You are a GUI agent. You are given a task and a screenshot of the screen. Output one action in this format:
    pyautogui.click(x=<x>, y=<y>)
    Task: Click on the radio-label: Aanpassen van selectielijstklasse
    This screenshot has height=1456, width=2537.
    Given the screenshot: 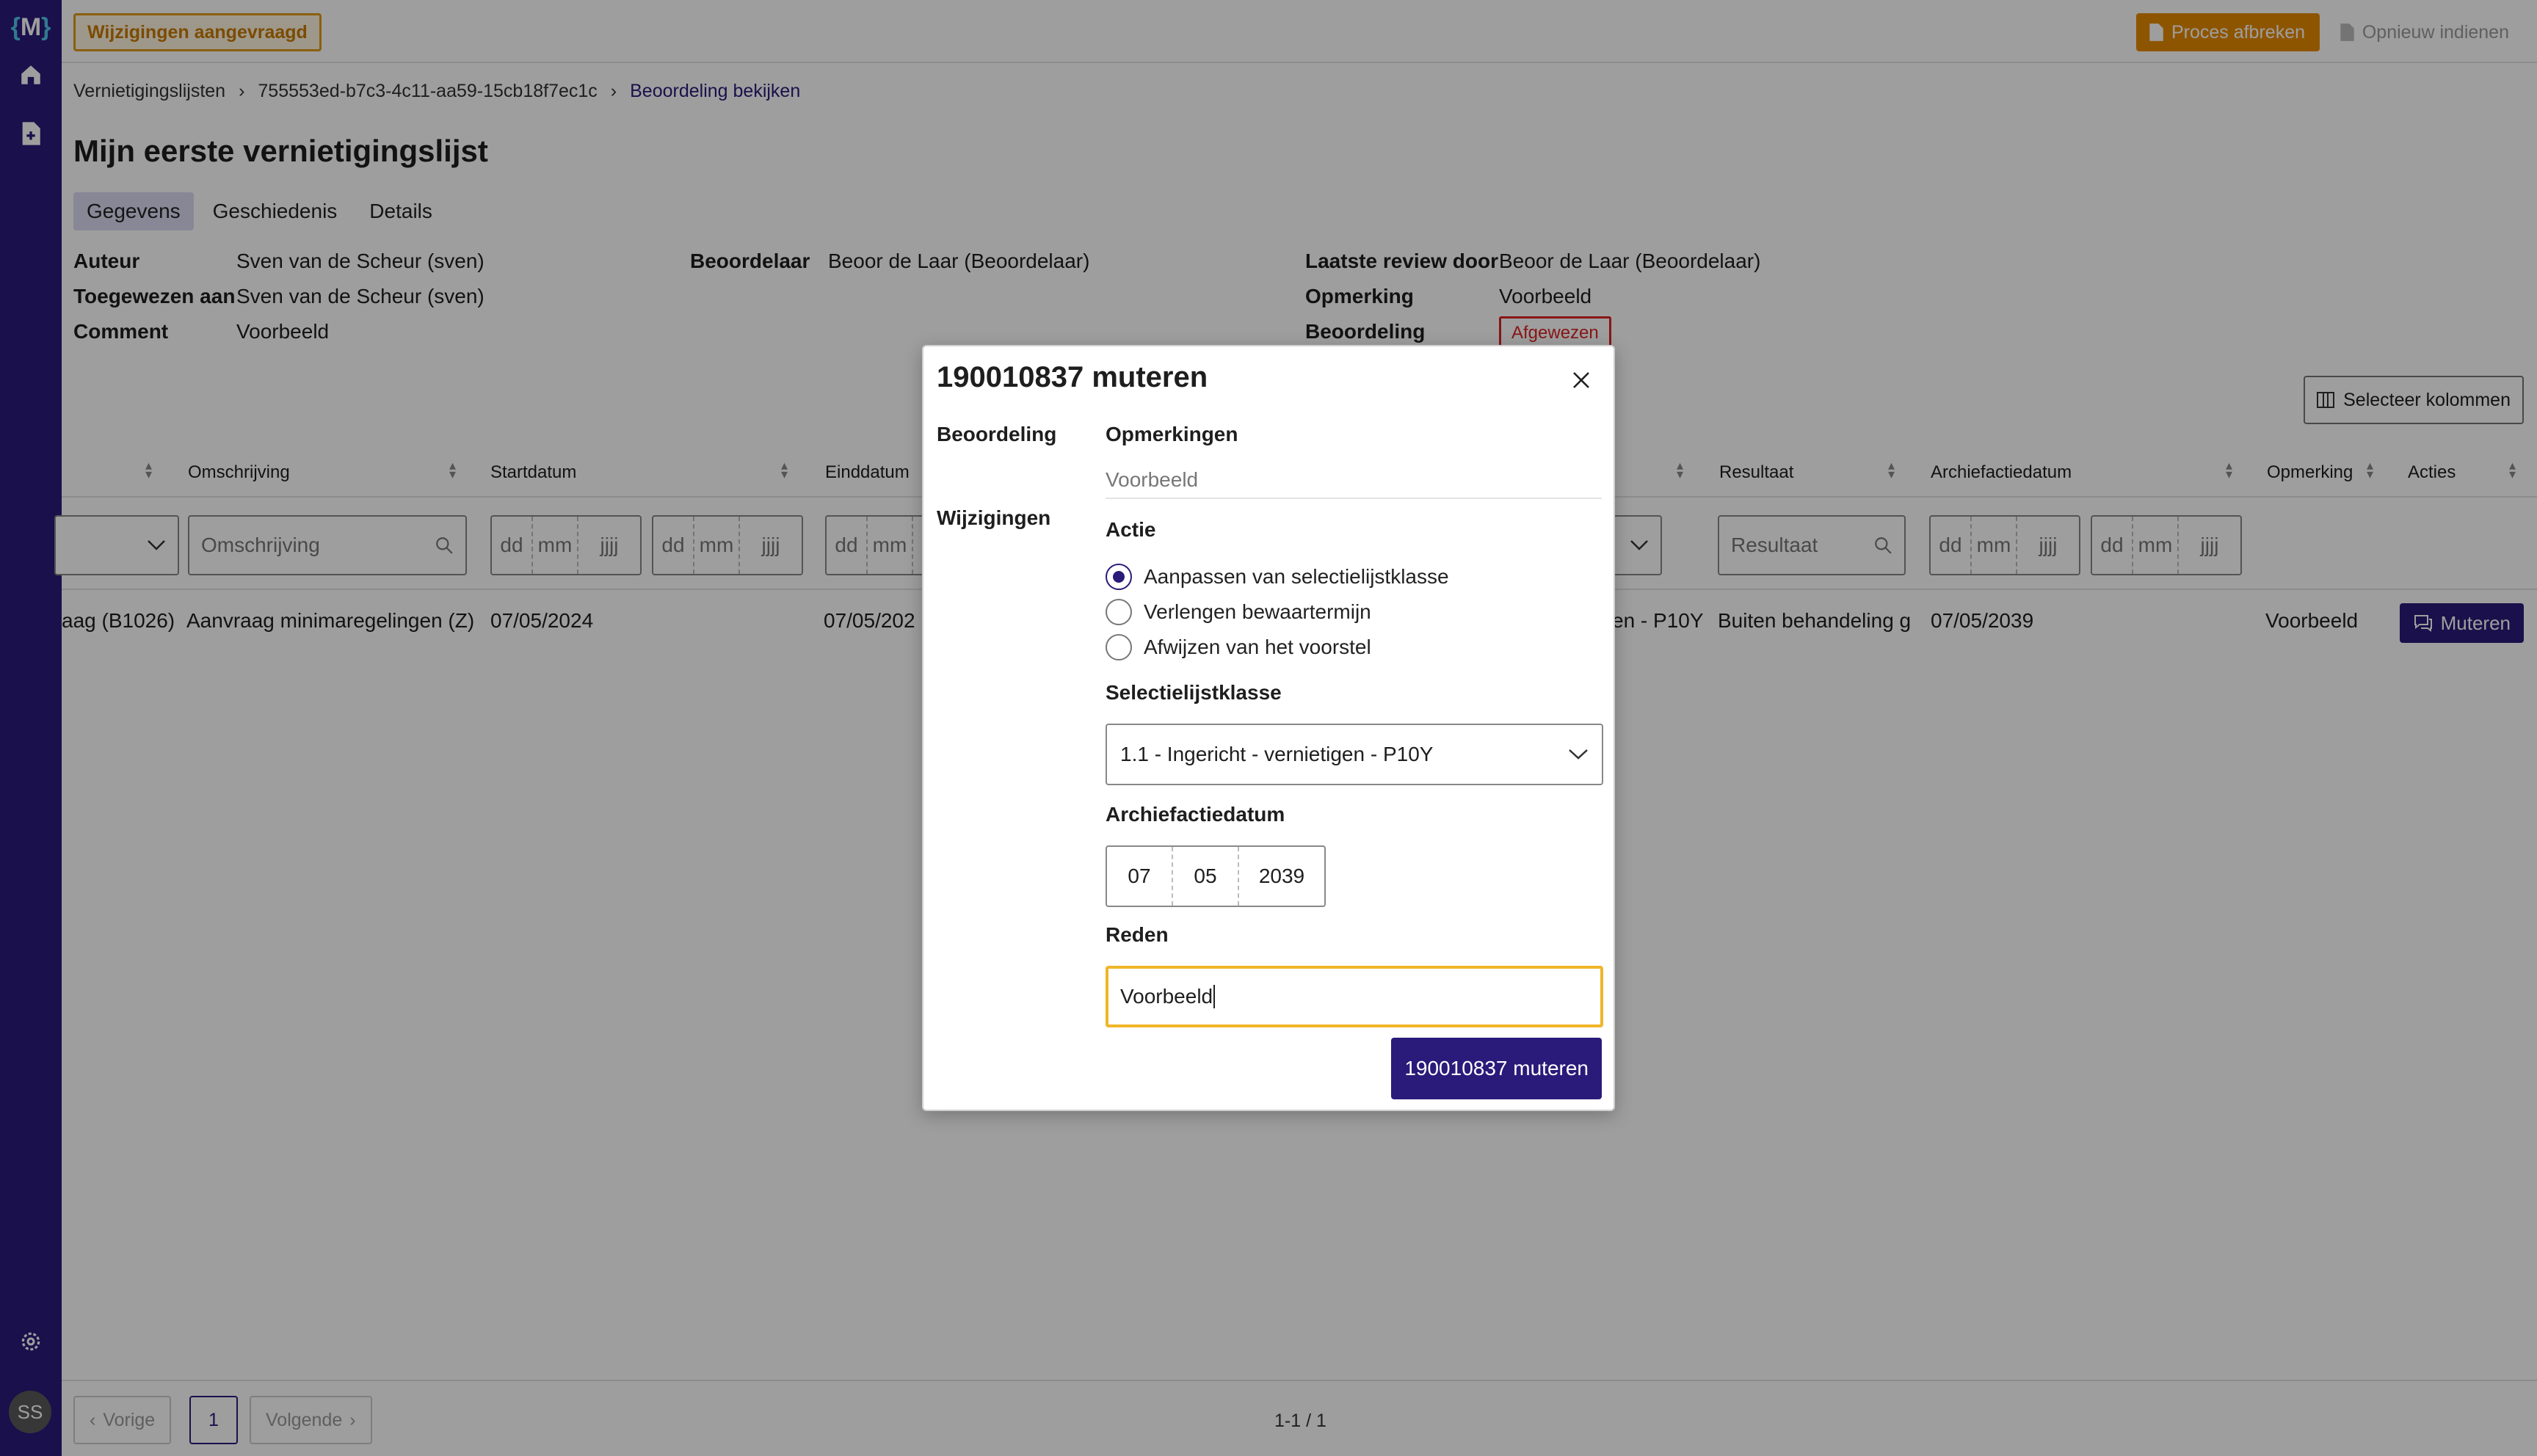 What is the action you would take?
    pyautogui.click(x=1296, y=576)
    